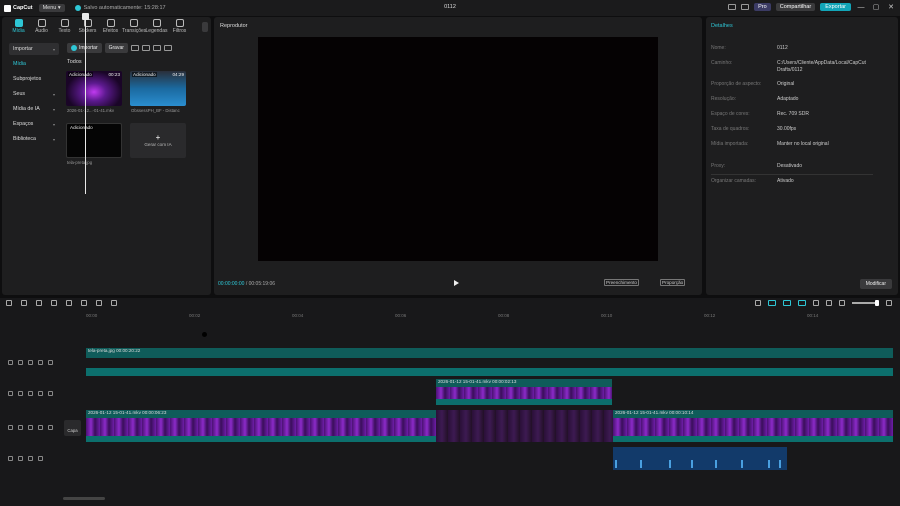 This screenshot has width=900, height=506. I want to click on menu-button: Menu ▾, so click(51, 8).